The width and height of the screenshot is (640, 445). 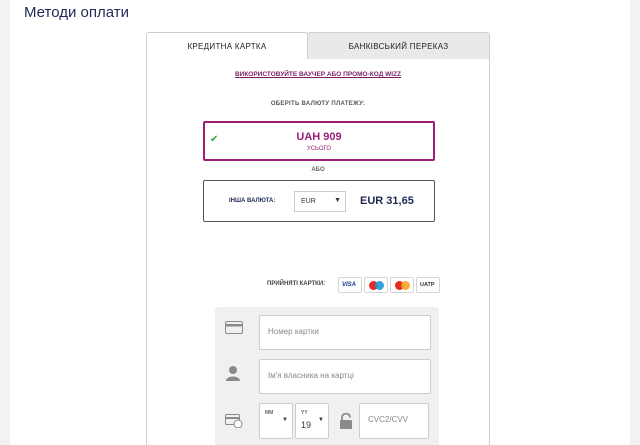 What do you see at coordinates (306, 425) in the screenshot?
I see `year-value: 19` at bounding box center [306, 425].